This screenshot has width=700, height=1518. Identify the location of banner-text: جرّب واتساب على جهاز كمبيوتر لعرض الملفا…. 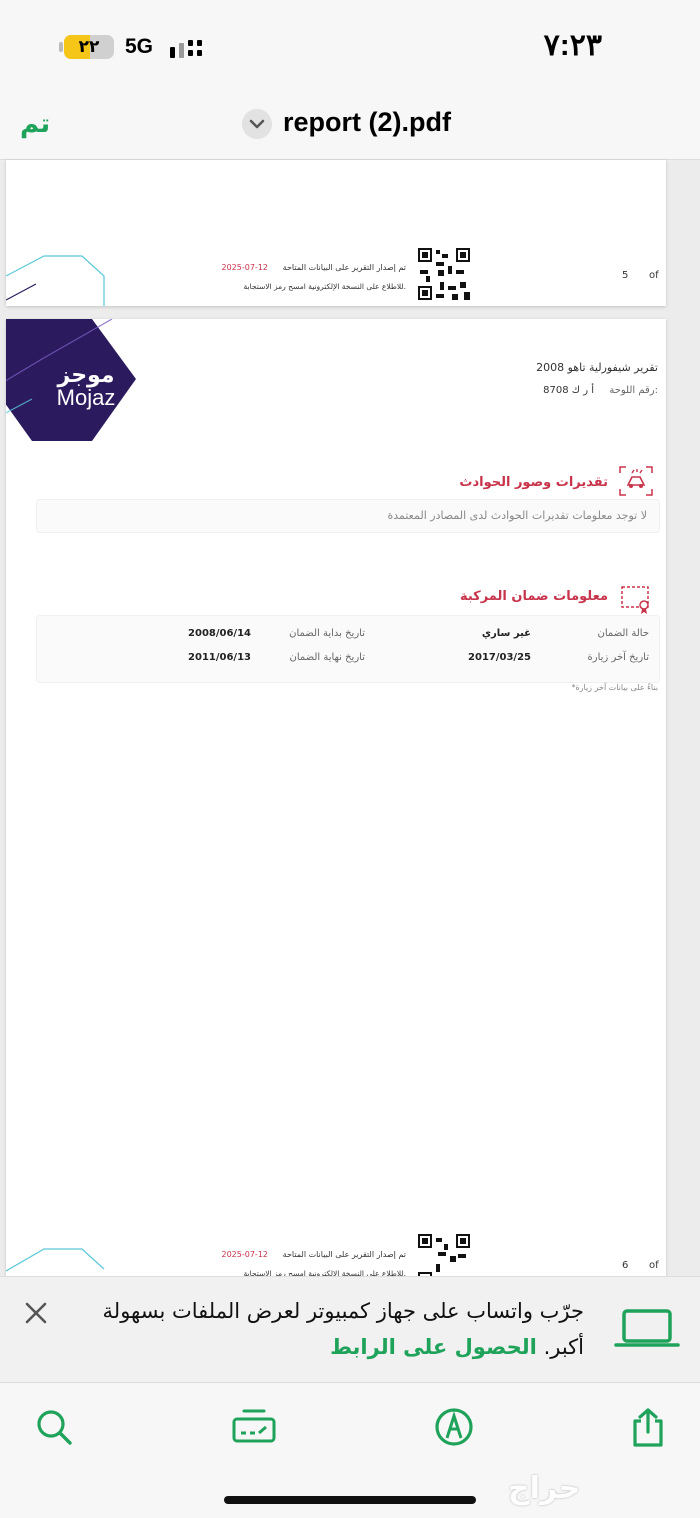
(343, 1311).